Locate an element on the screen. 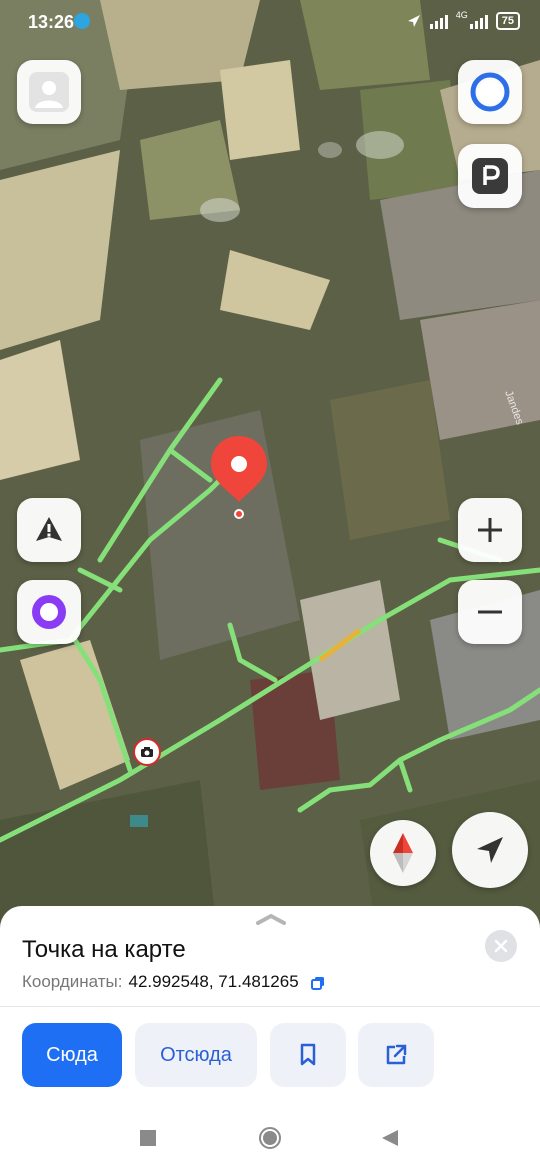 The width and height of the screenshot is (540, 1170). zoom-out-button is located at coordinates (490, 612).